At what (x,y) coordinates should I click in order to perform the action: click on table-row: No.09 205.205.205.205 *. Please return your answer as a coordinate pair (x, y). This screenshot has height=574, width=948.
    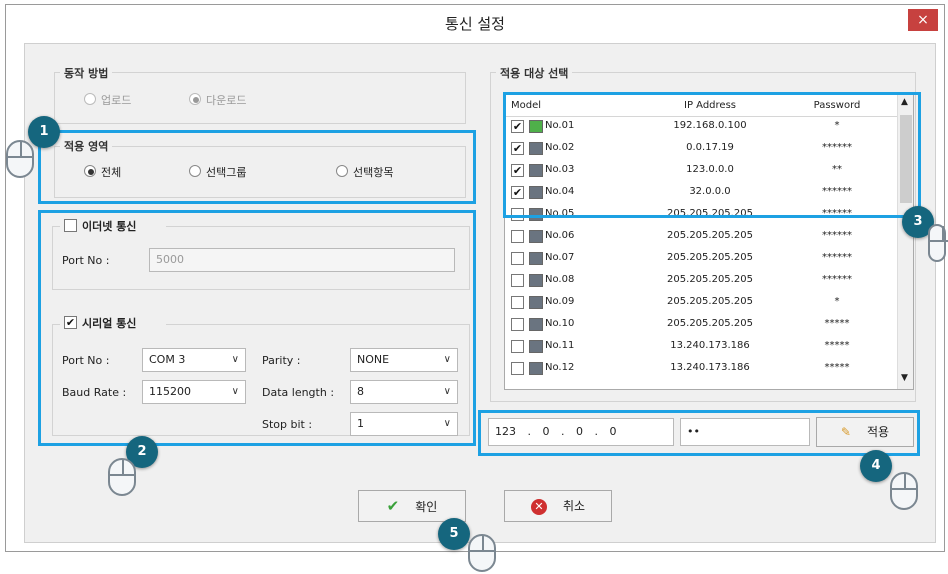
    Looking at the image, I should click on (701, 302).